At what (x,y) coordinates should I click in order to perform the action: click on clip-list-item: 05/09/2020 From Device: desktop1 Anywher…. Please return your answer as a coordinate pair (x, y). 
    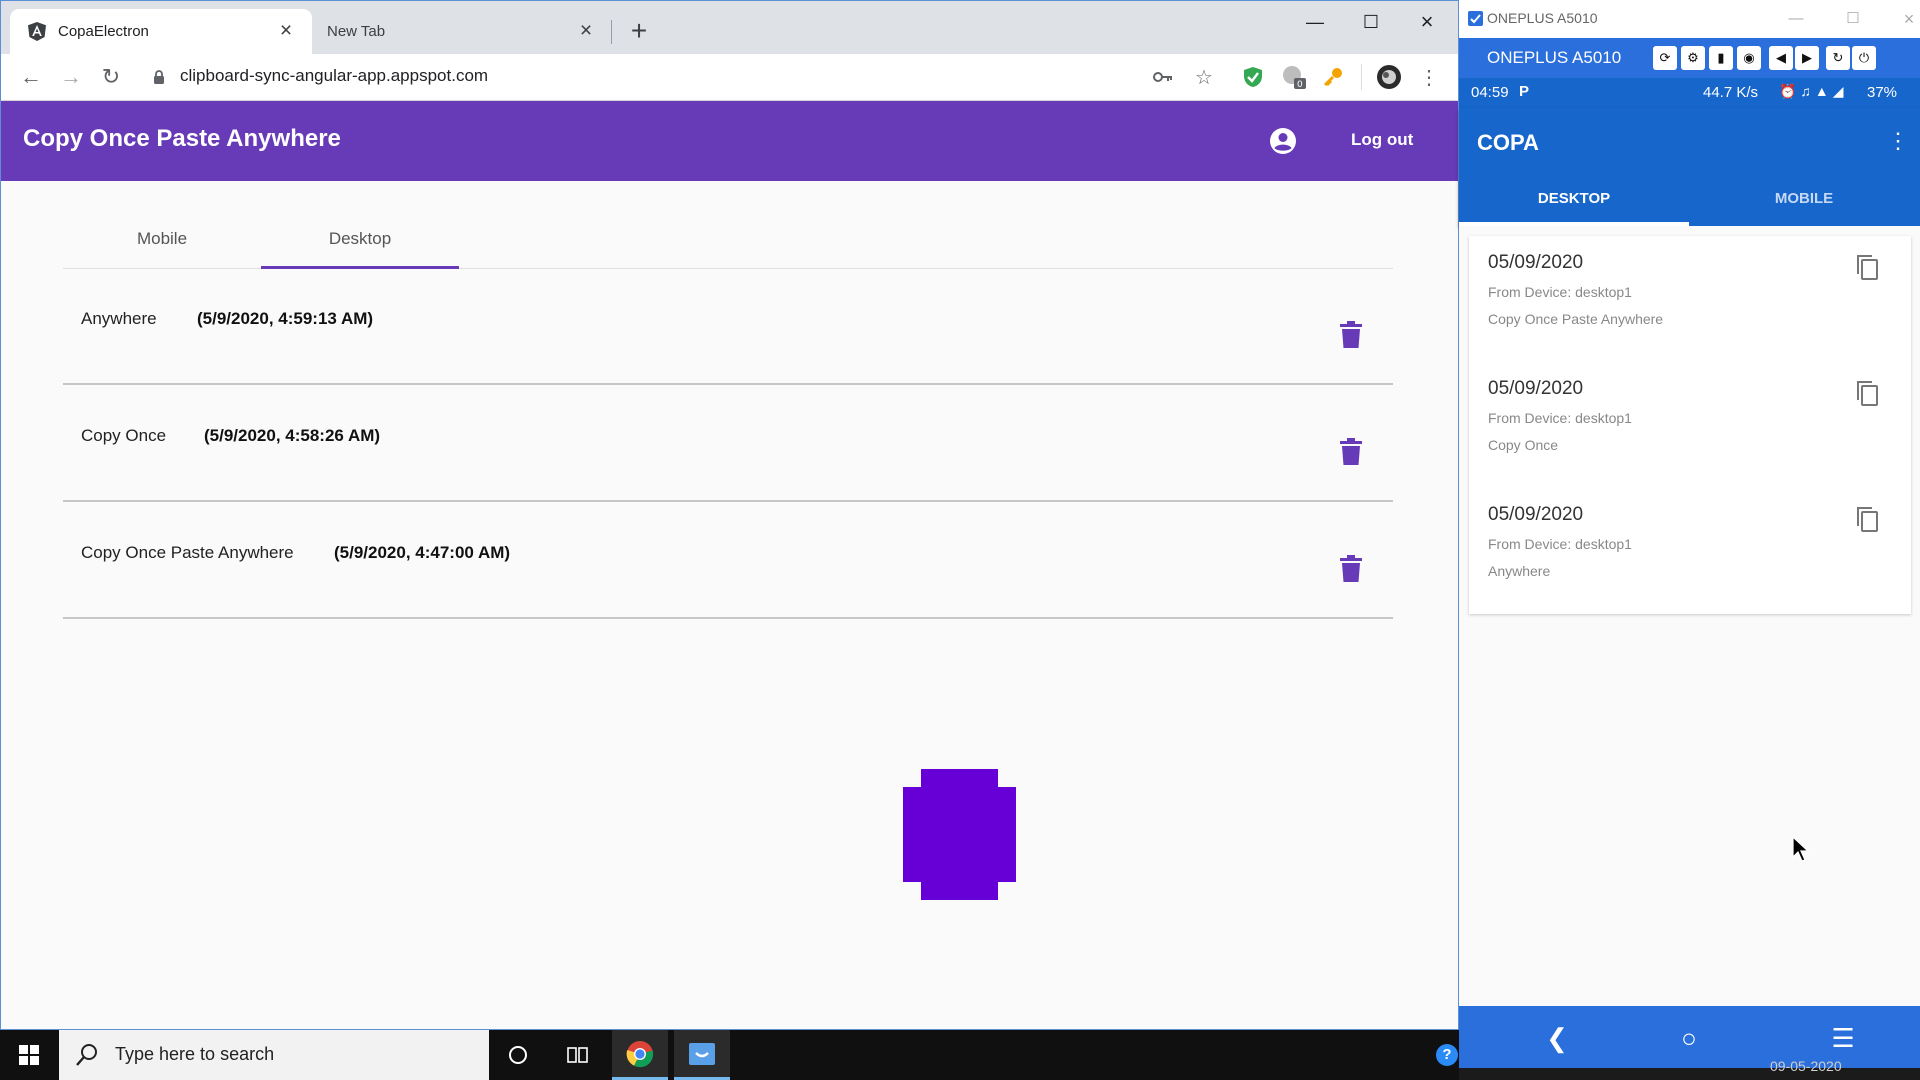
    Looking at the image, I should click on (1690, 551).